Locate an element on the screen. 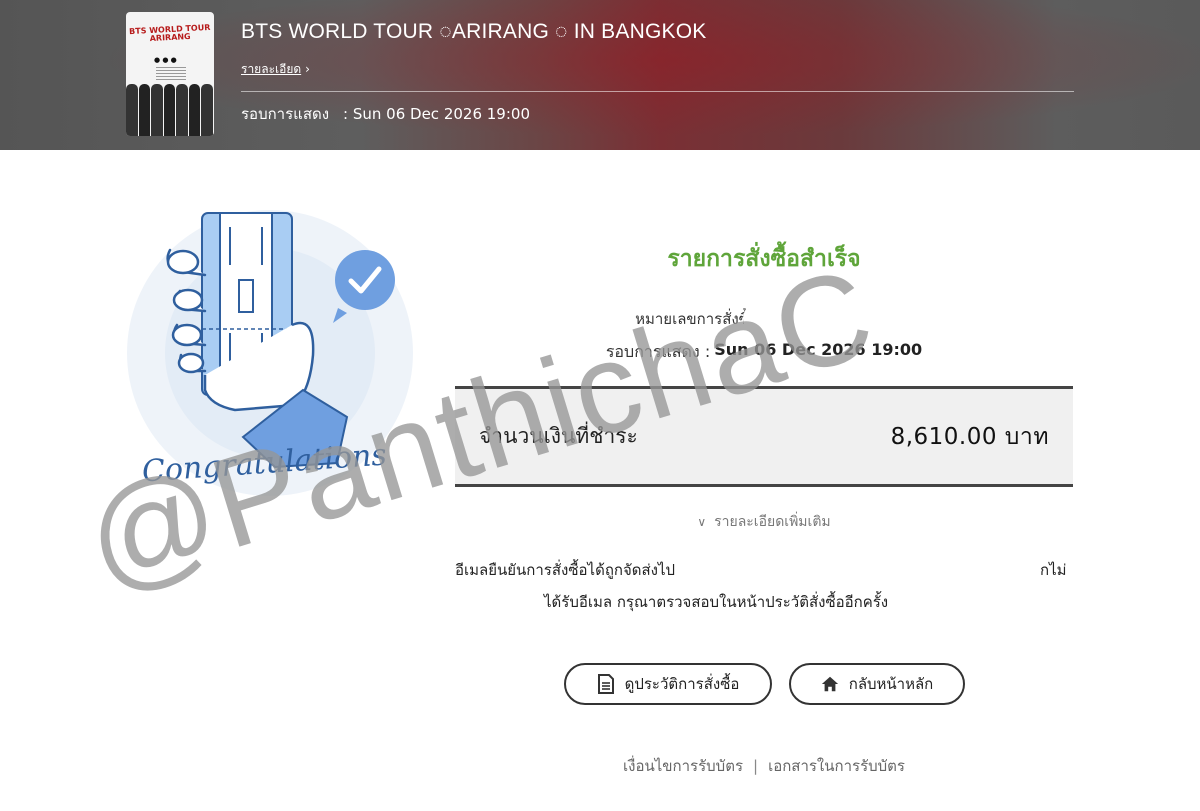  amount-label: จำนวนเงินที่ชำระ is located at coordinates (558, 436).